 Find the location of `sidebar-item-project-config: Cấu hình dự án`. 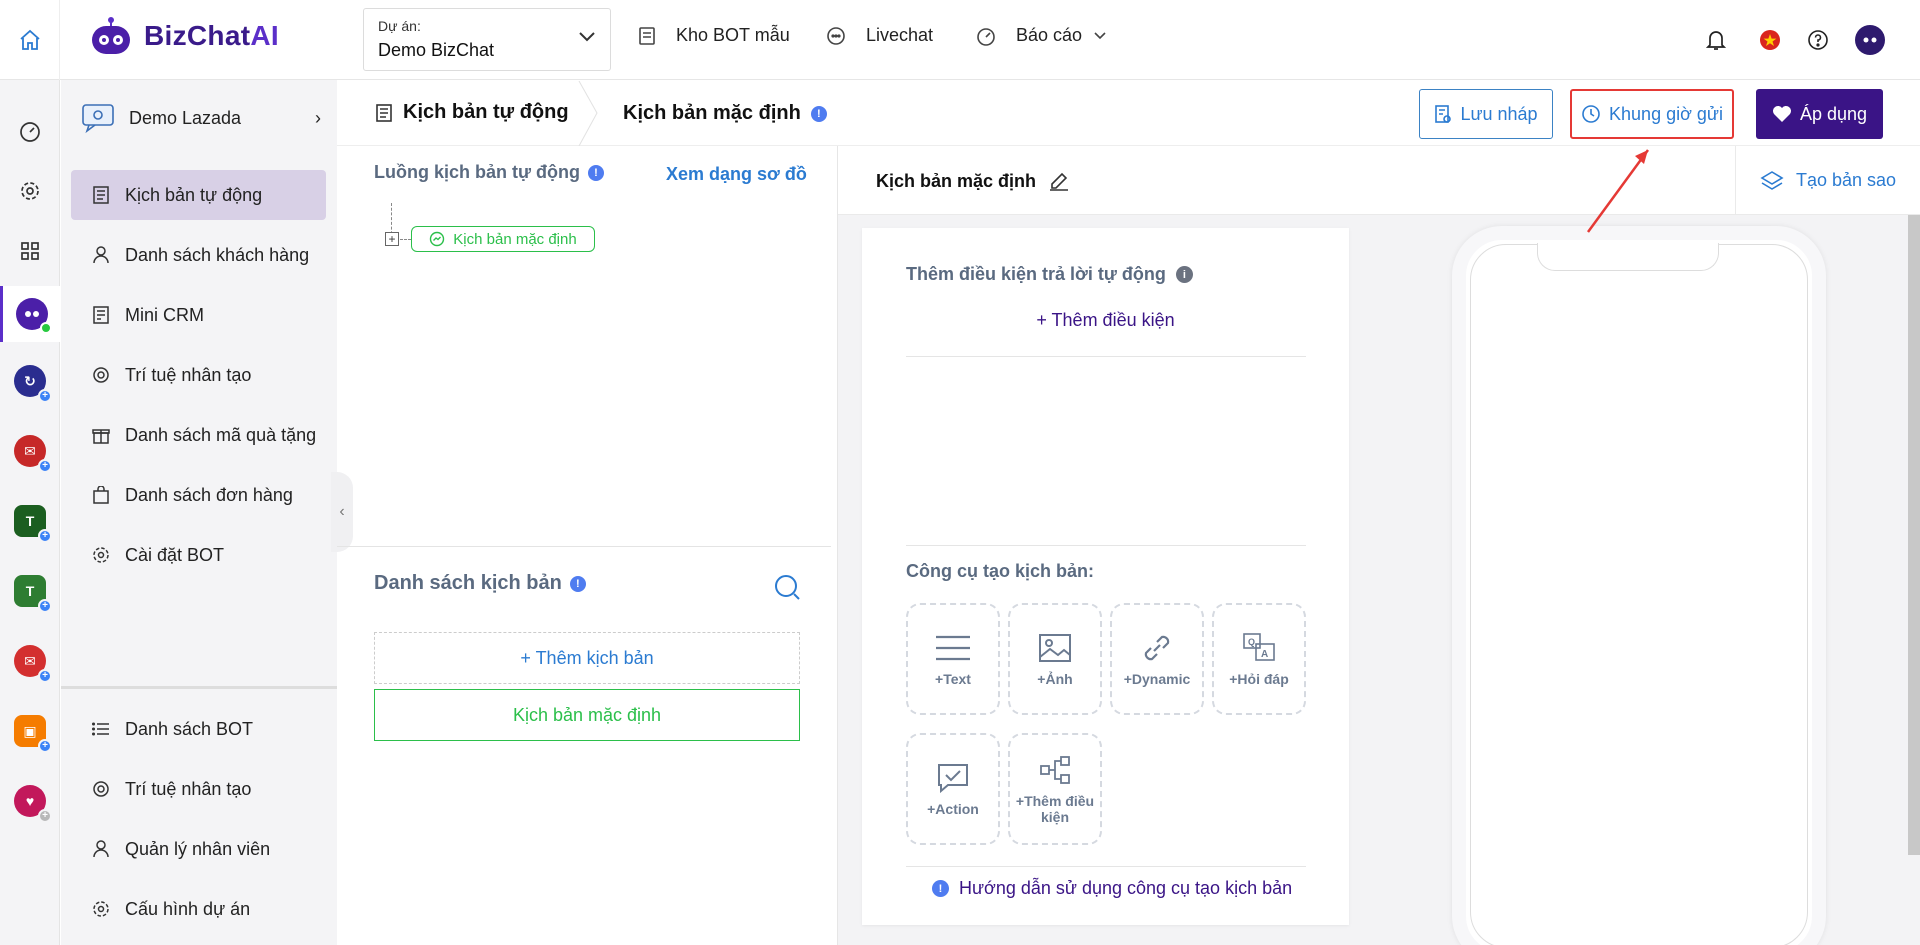

sidebar-item-project-config: Cấu hình dự án is located at coordinates (198, 909).